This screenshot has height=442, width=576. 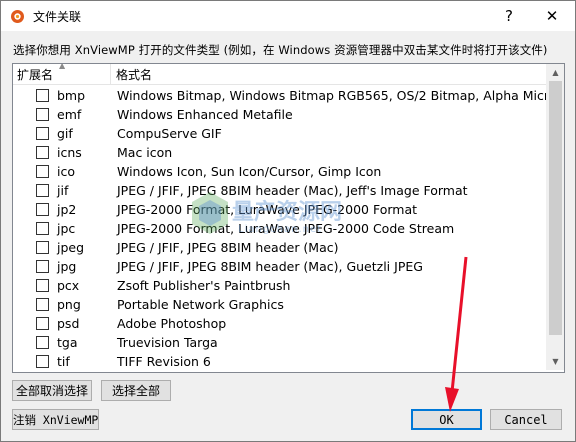 What do you see at coordinates (67, 209) in the screenshot?
I see `row-extension: jp2` at bounding box center [67, 209].